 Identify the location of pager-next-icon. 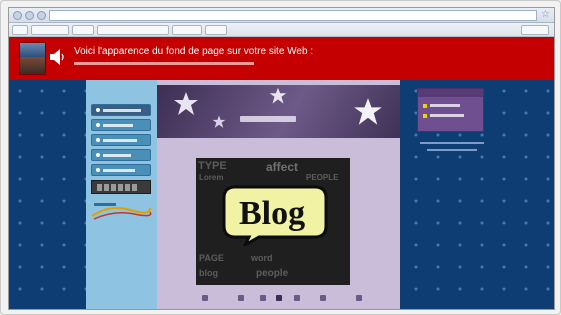
(359, 298).